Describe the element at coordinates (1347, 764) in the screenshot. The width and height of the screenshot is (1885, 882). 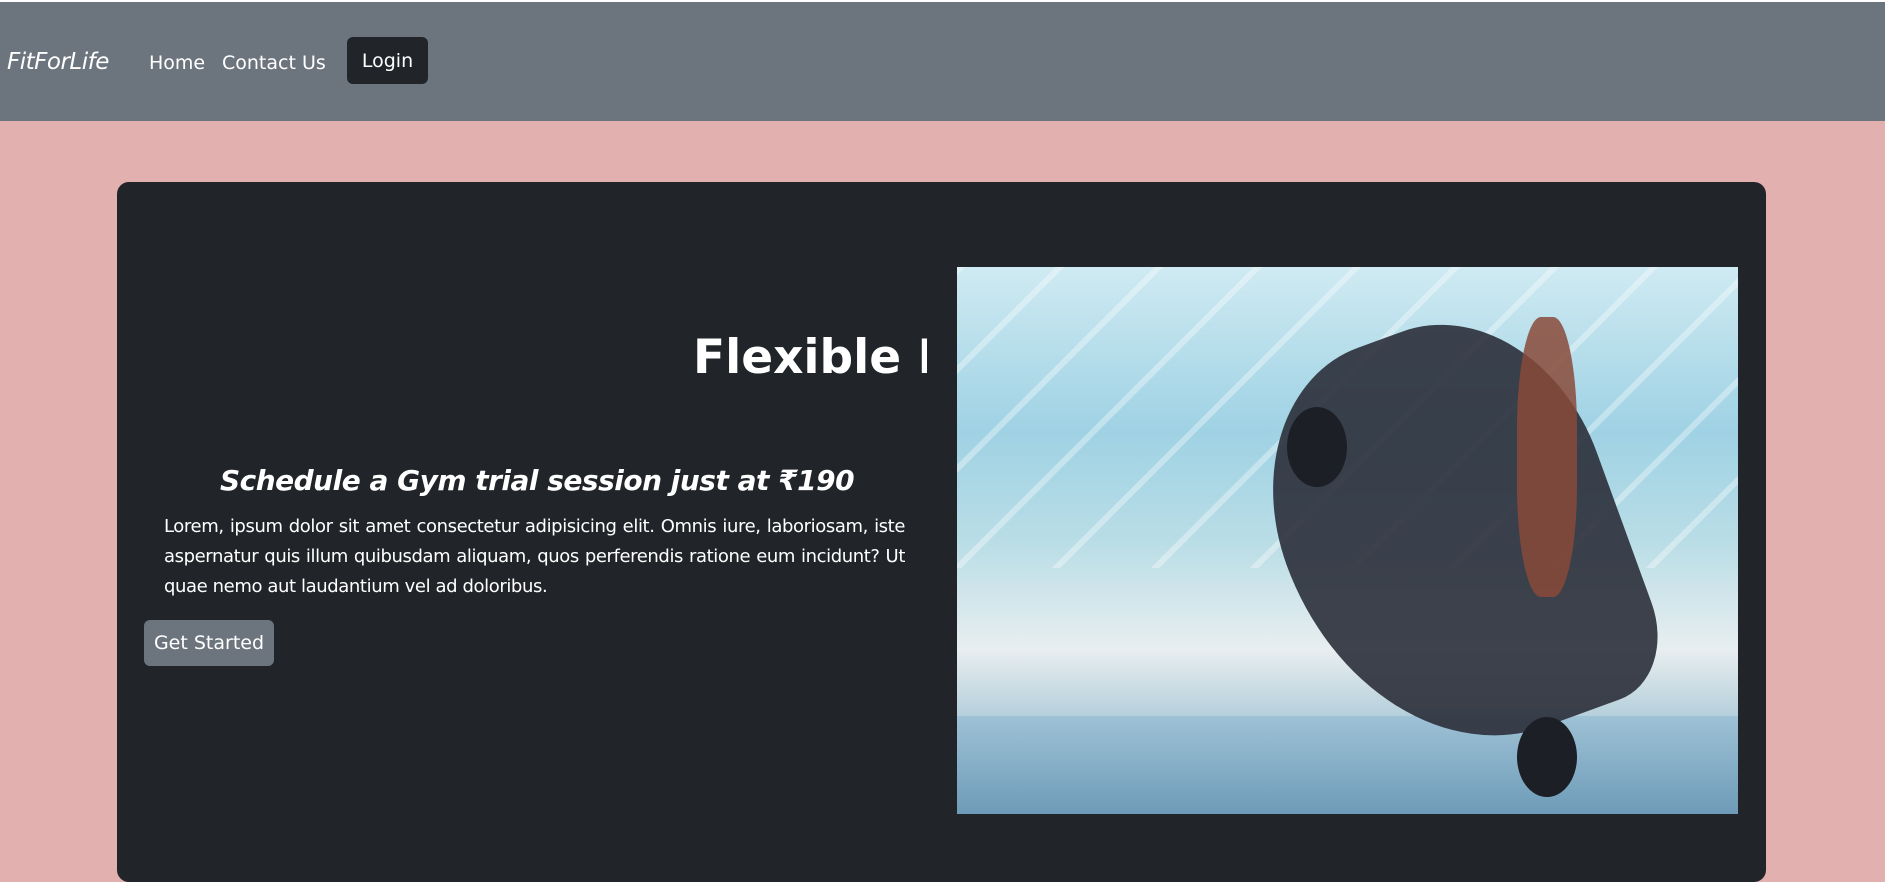
I see `gym-floor` at that location.